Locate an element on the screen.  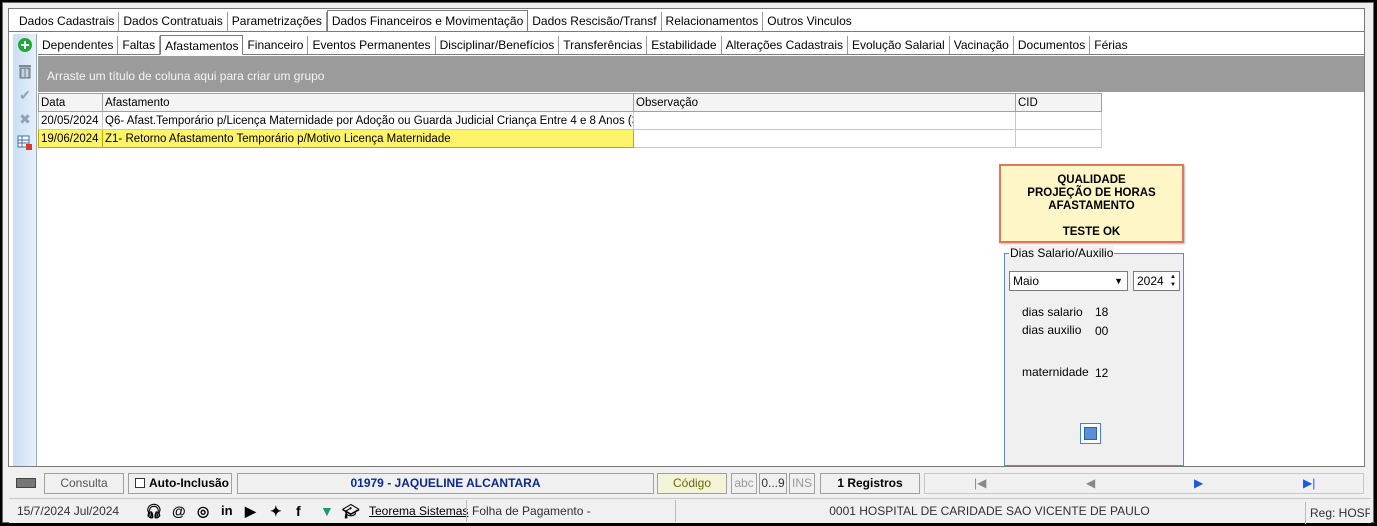
tab-dados-financeiros: Dados Financeiros e Movimentação is located at coordinates (427, 20).